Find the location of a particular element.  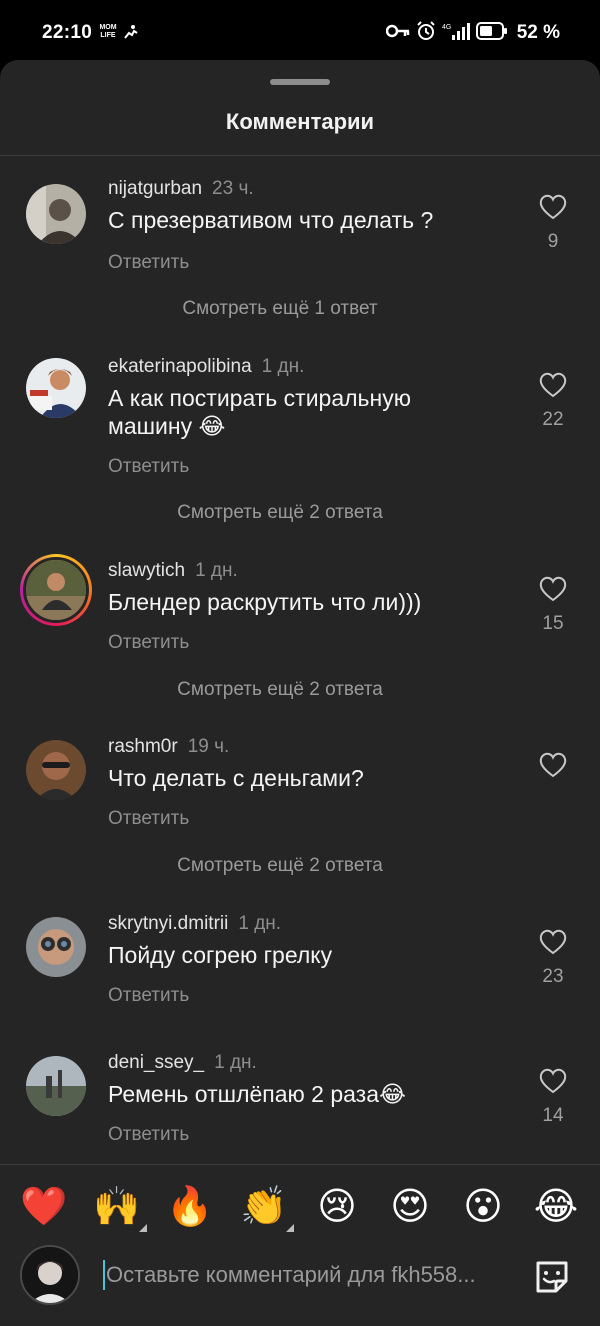

activity-icon is located at coordinates (131, 34).